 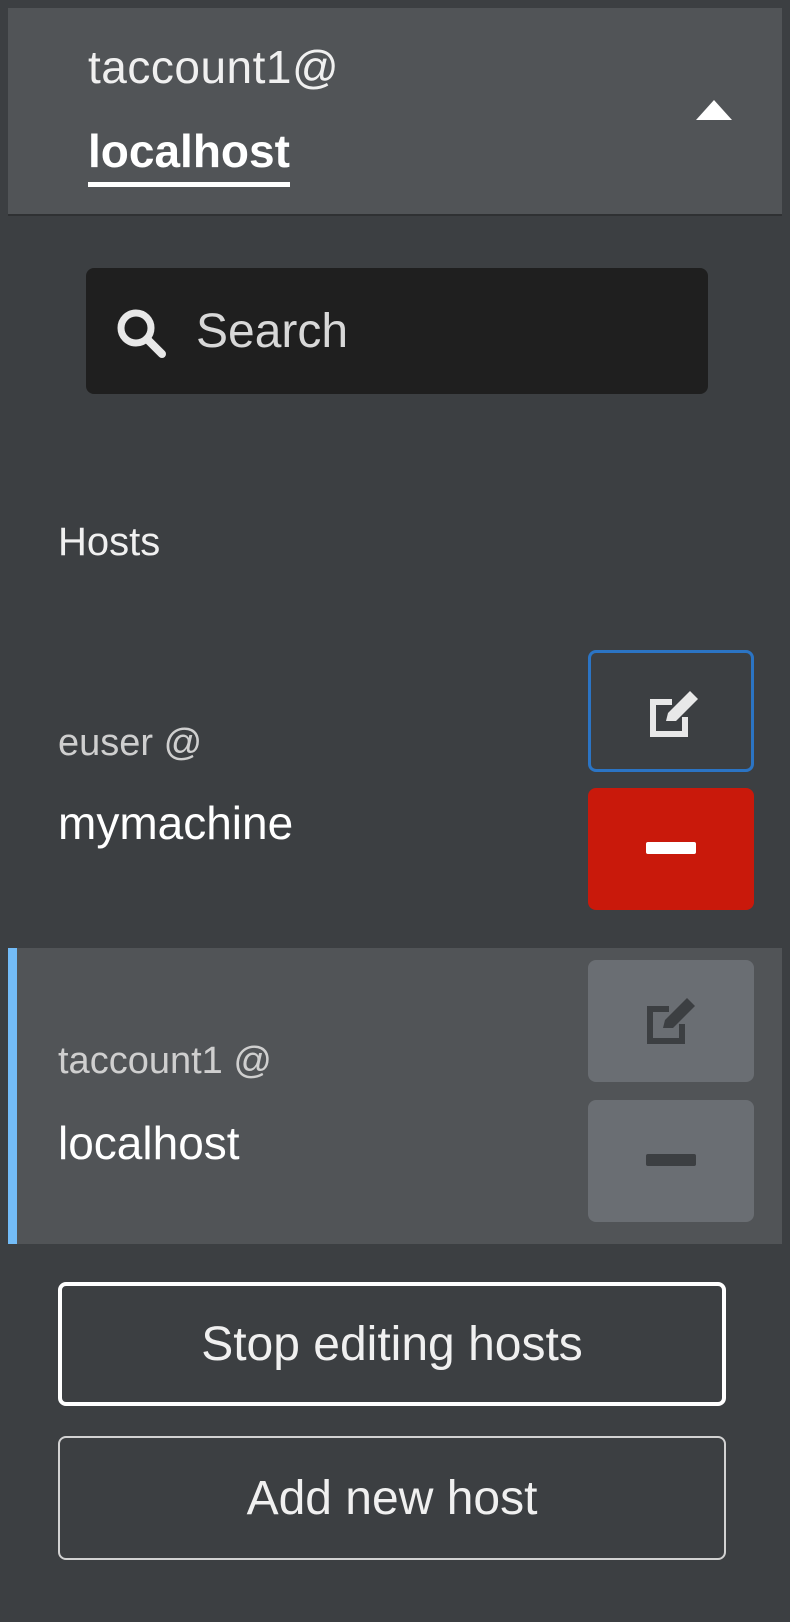 I want to click on current-user: taccount1@, so click(x=214, y=67).